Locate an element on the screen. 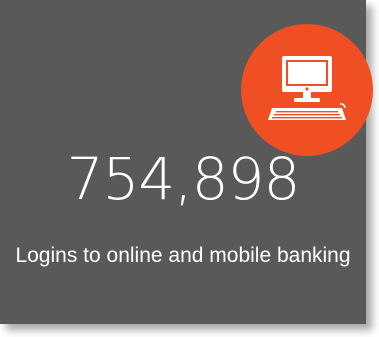 The height and width of the screenshot is (337, 379). stat-value: 754,898 is located at coordinates (183, 179).